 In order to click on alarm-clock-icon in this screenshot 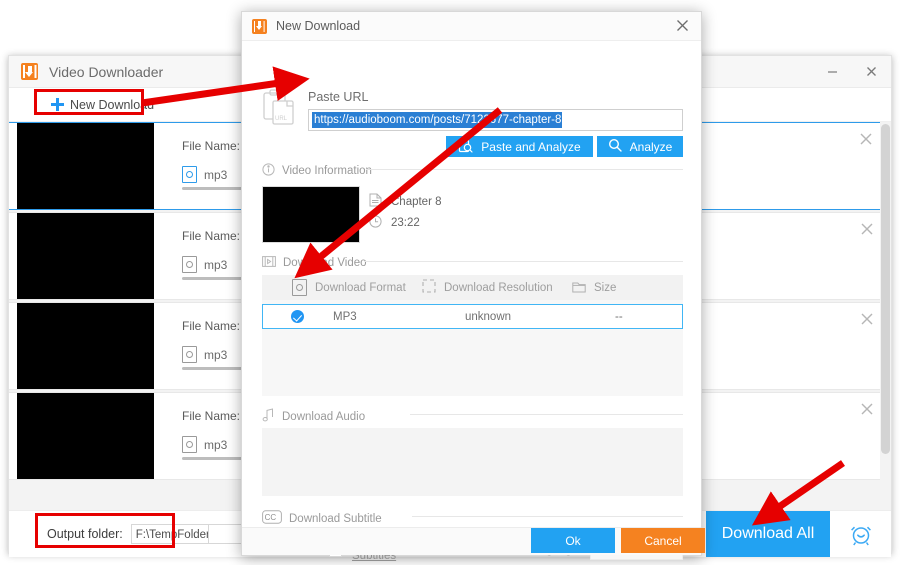, I will do `click(860, 534)`.